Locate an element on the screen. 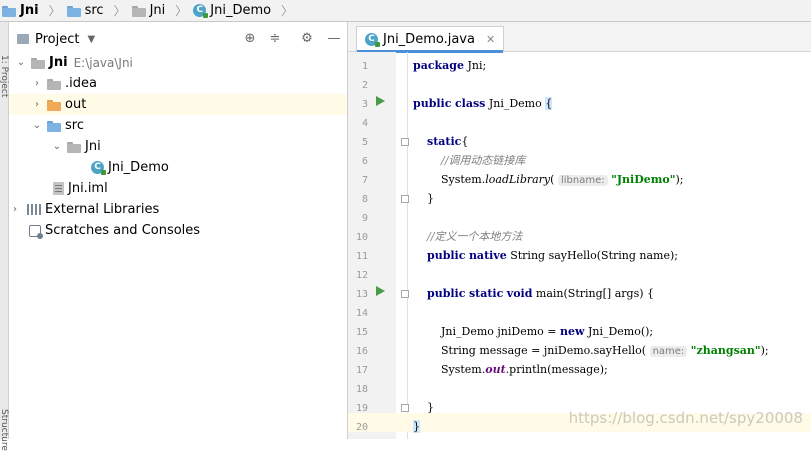 This screenshot has height=451, width=811. library-icon is located at coordinates (34, 209).